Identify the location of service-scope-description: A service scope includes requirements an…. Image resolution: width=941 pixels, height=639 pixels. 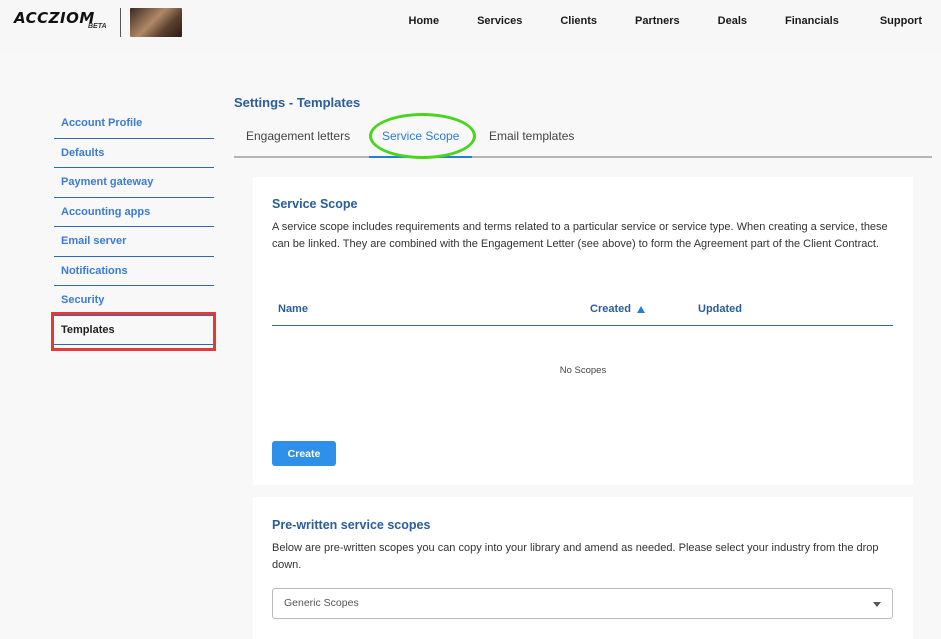
(580, 236).